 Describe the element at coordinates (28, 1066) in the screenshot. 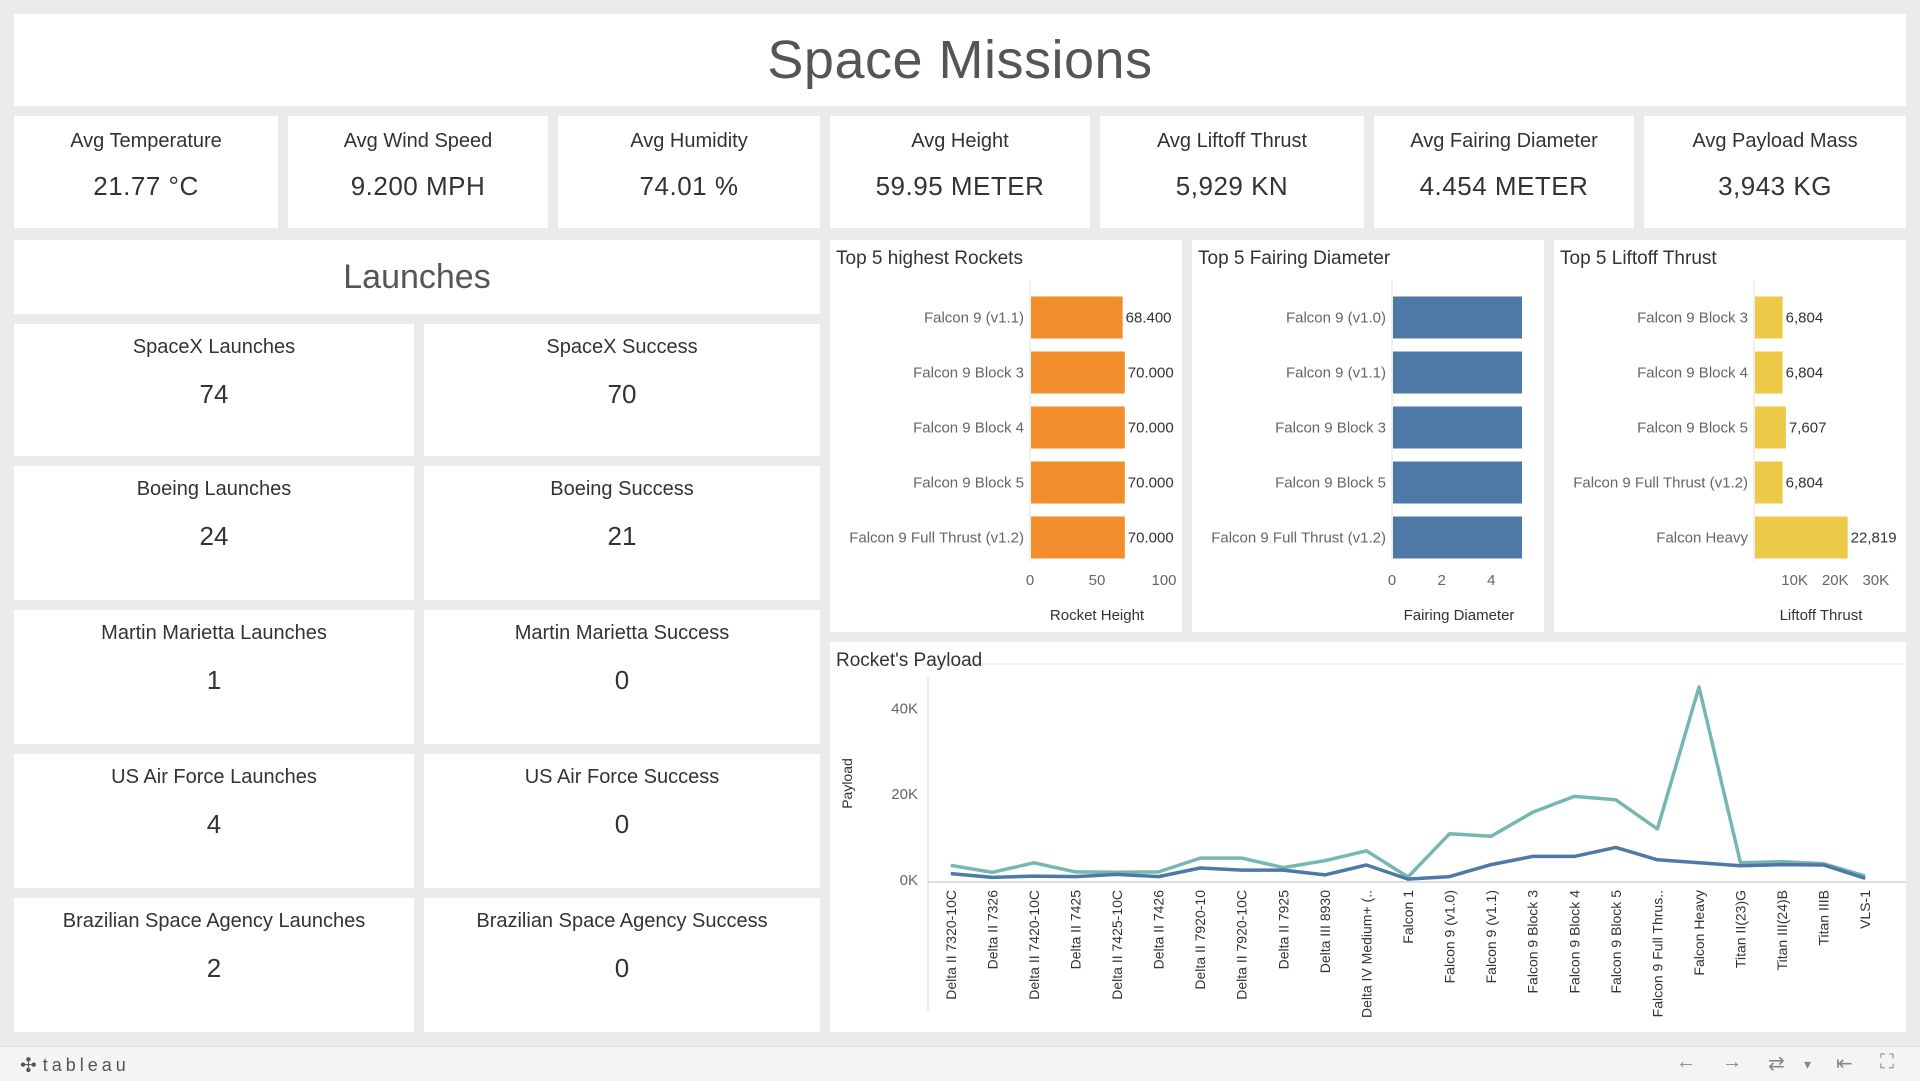

I see `tableau-logo-icon: ✣` at that location.